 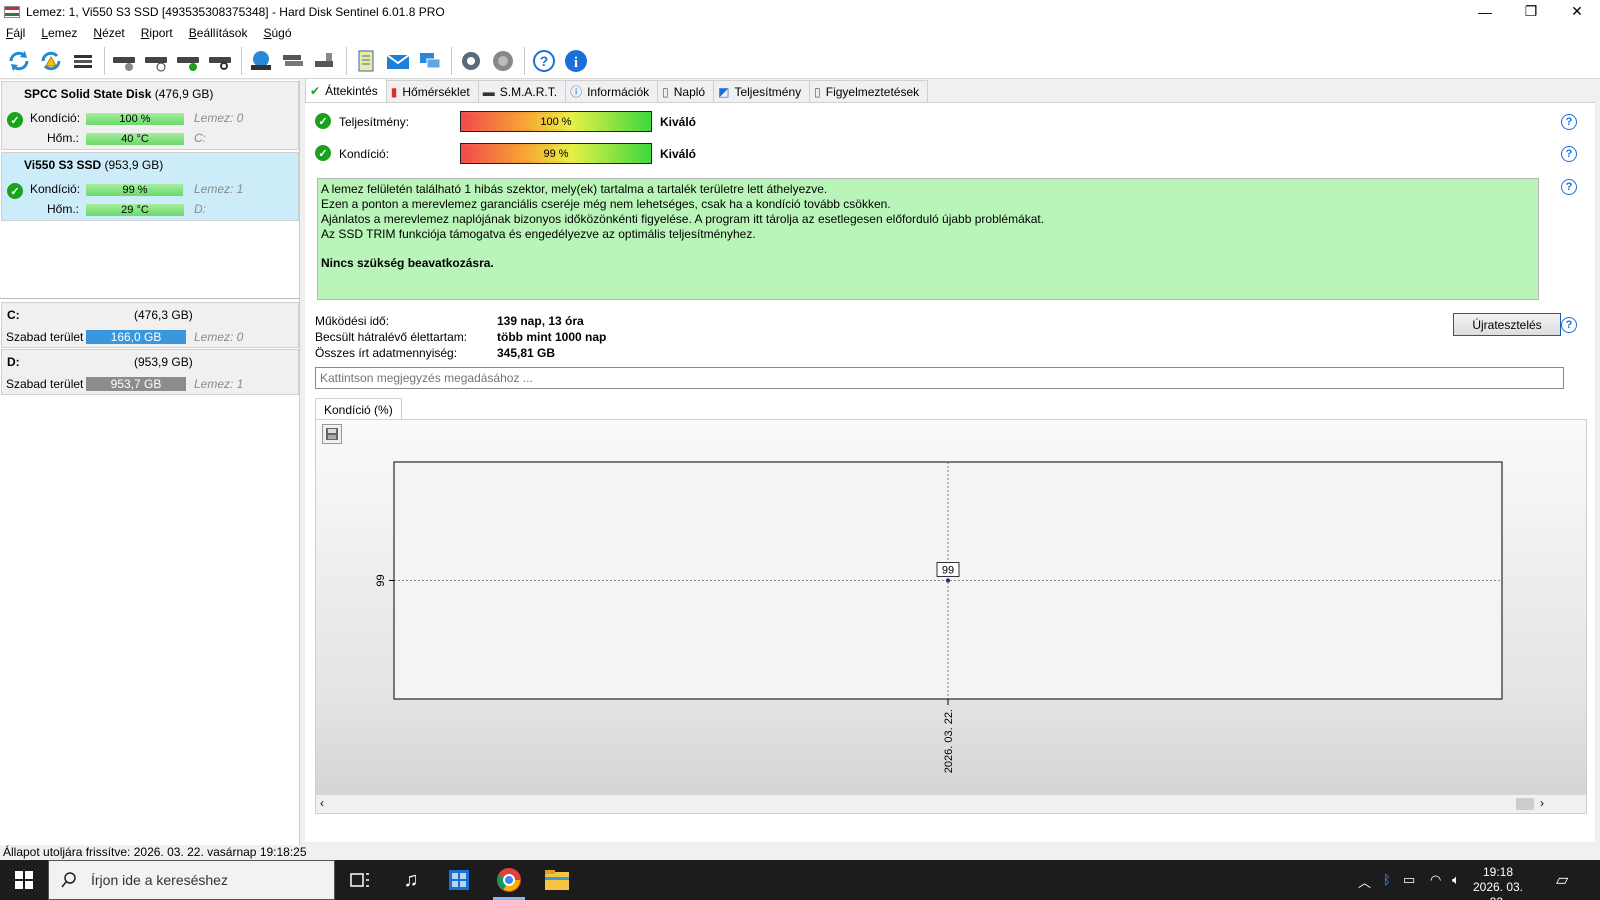 I want to click on condition-bar: 100 %, so click(x=135, y=119).